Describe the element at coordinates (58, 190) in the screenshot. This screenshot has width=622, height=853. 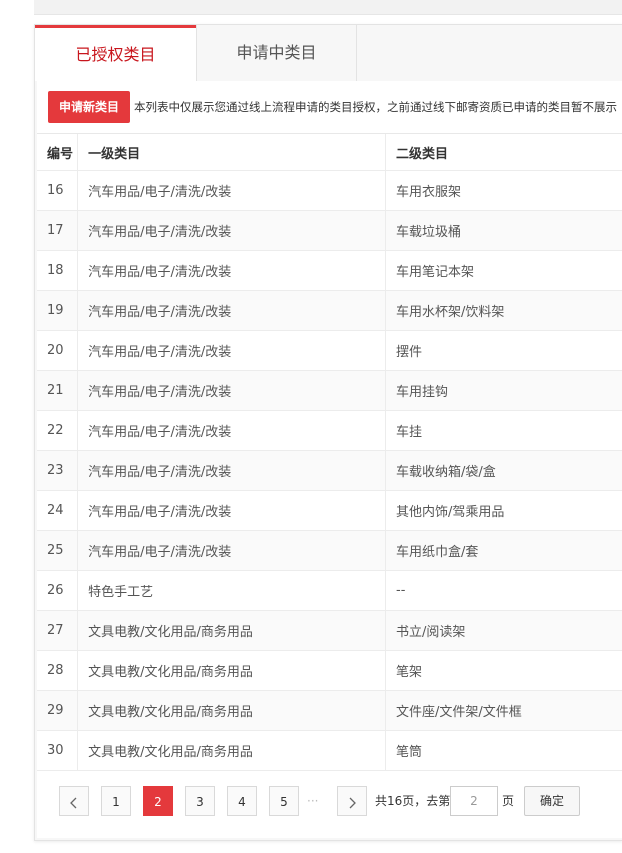
I see `cell-num: 16` at that location.